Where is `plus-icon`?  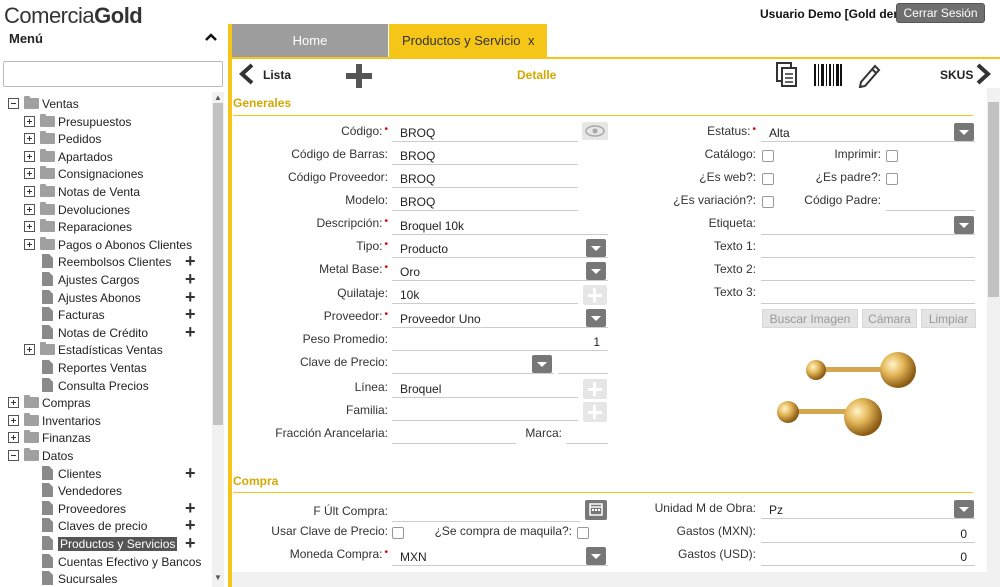 plus-icon is located at coordinates (359, 76).